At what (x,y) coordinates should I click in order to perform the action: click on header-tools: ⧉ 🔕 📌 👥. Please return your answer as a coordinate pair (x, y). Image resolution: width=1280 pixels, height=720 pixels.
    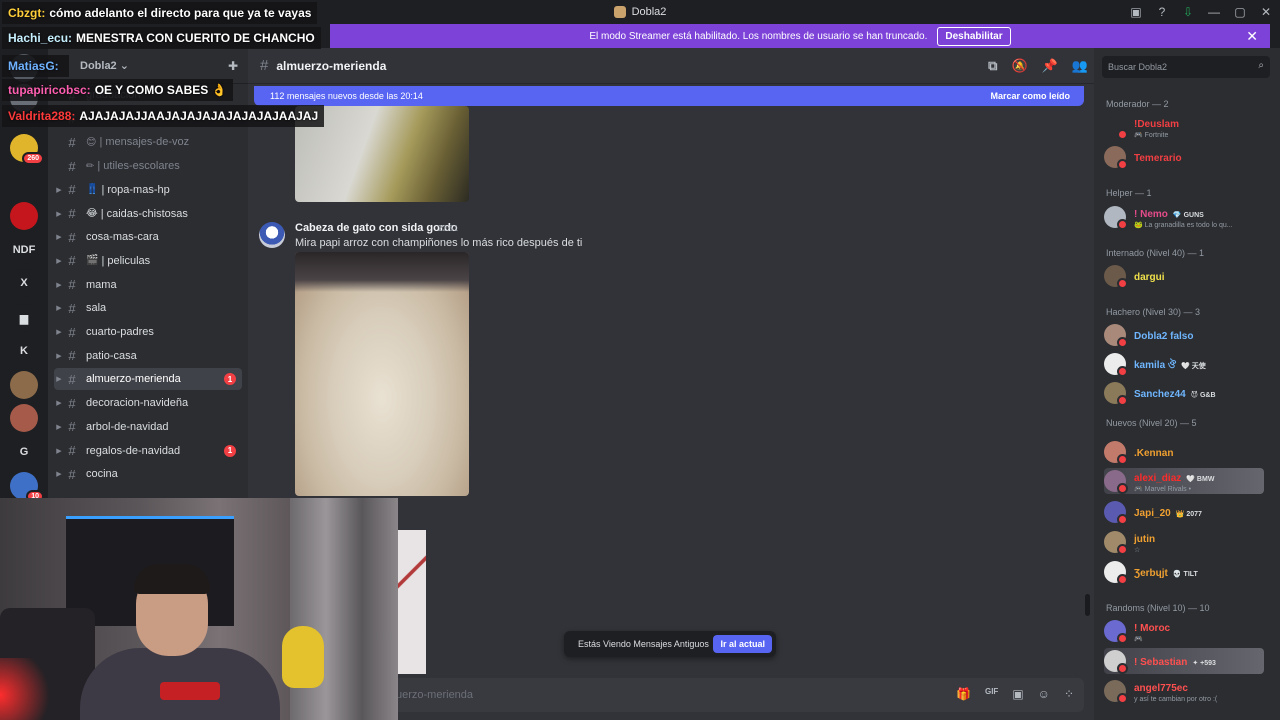
    Looking at the image, I should click on (1038, 66).